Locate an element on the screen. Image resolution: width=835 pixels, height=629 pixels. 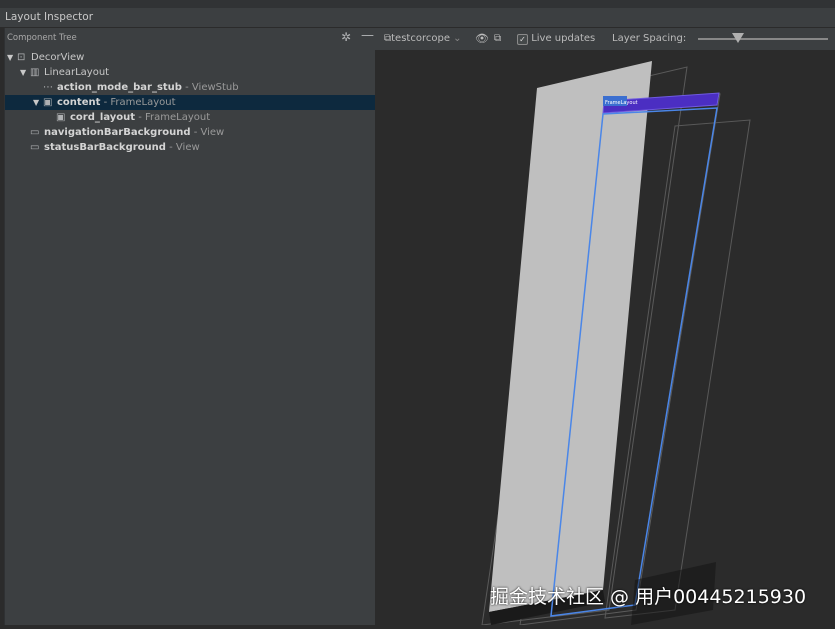
component-tree-title: Component Tree is located at coordinates (42, 38).